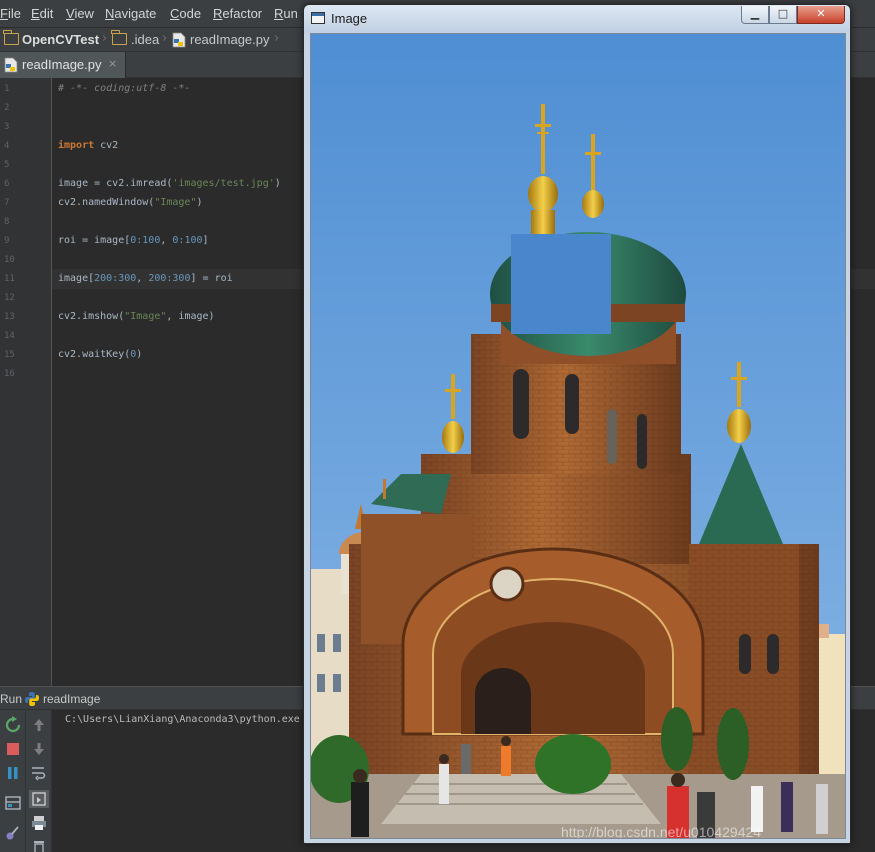 The height and width of the screenshot is (852, 875). What do you see at coordinates (39, 749) in the screenshot?
I see `arrow-down-icon` at bounding box center [39, 749].